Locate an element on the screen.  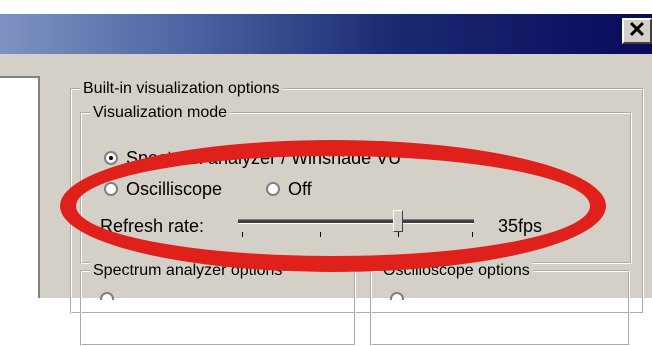
refresh-rate-slider-track is located at coordinates (356, 221).